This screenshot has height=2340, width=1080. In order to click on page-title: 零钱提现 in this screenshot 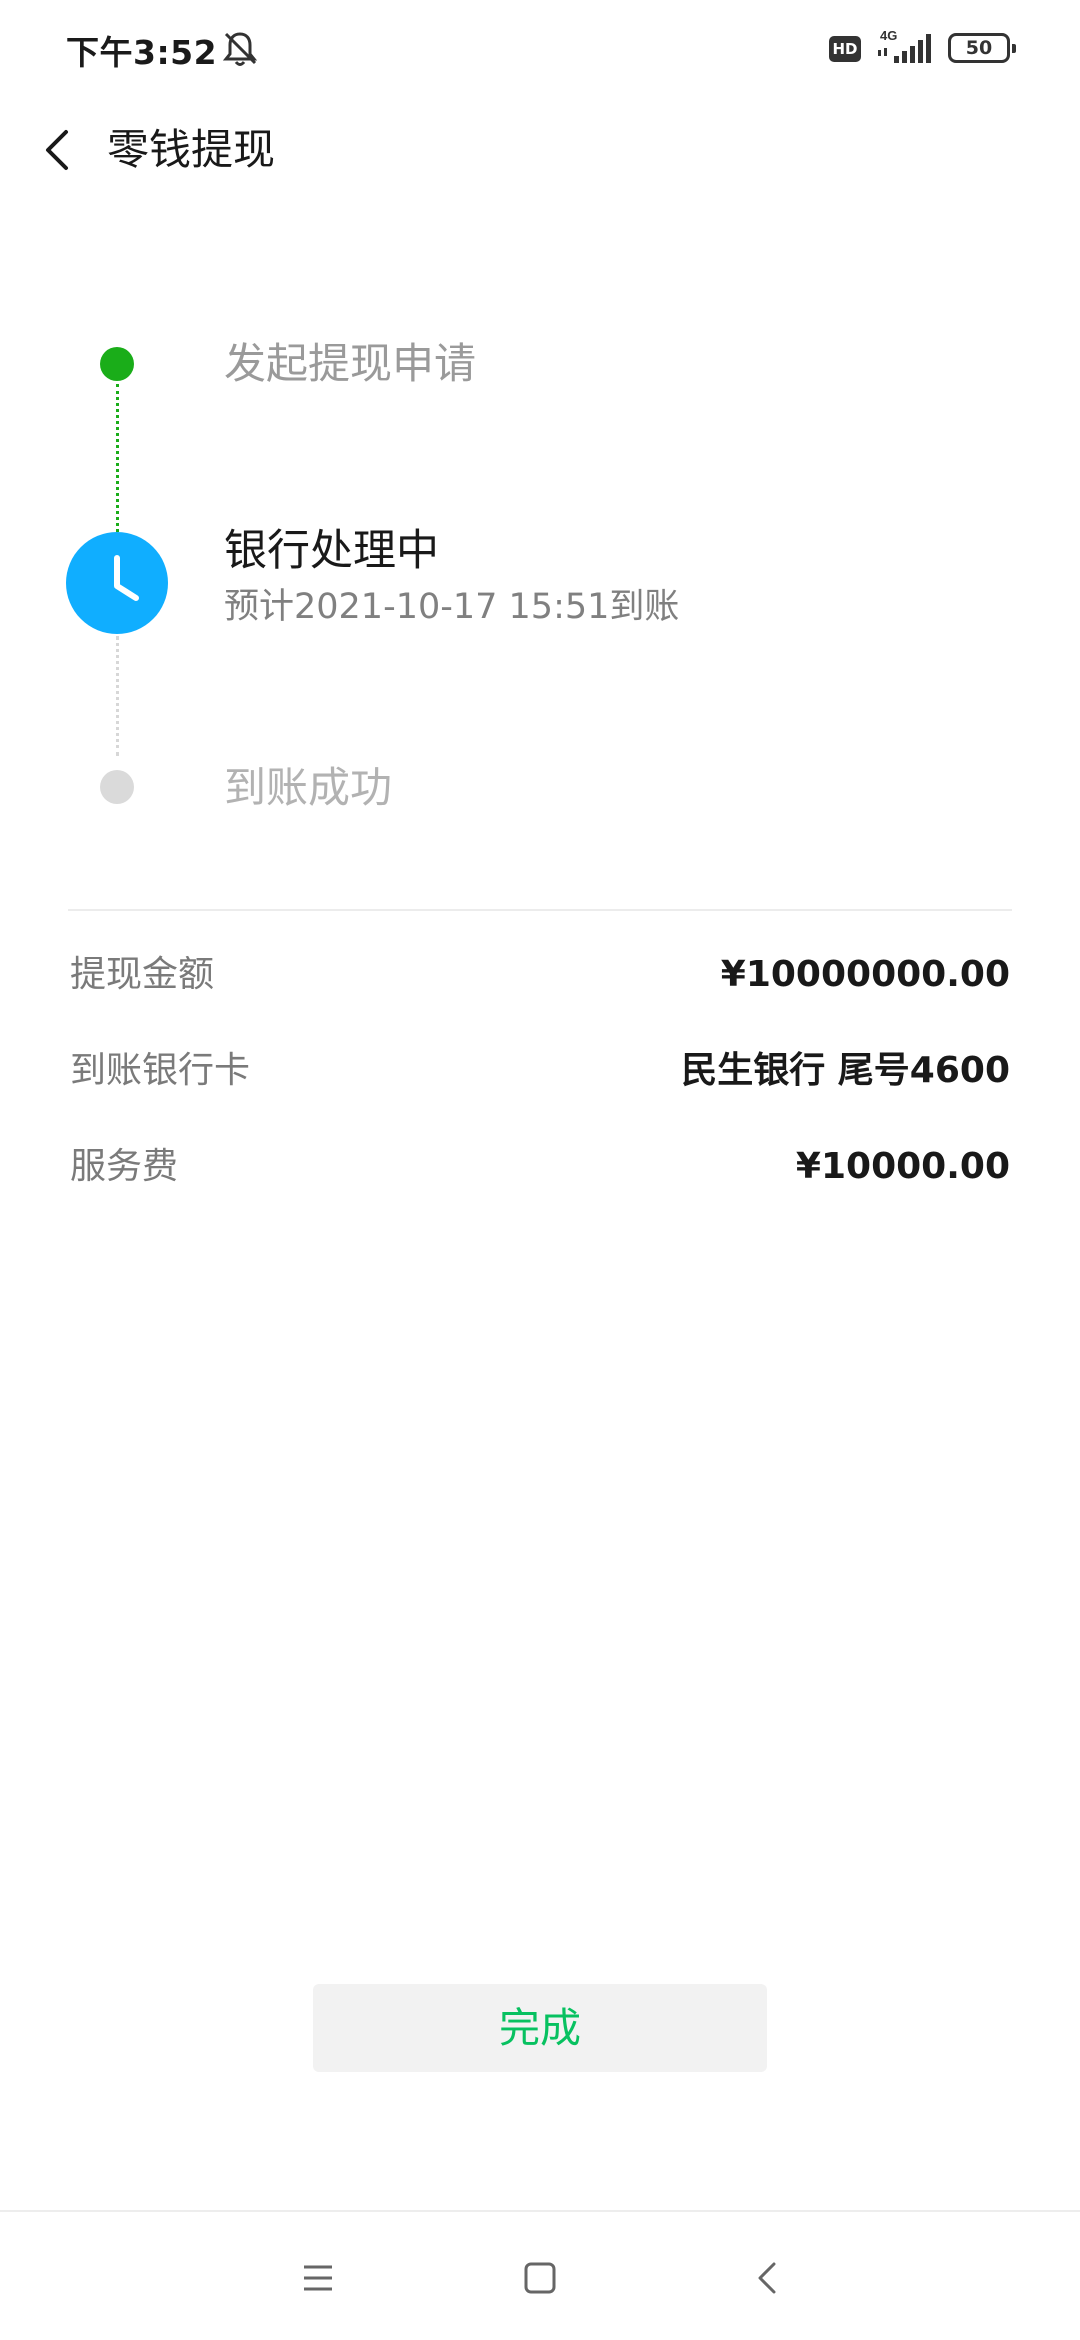, I will do `click(191, 149)`.